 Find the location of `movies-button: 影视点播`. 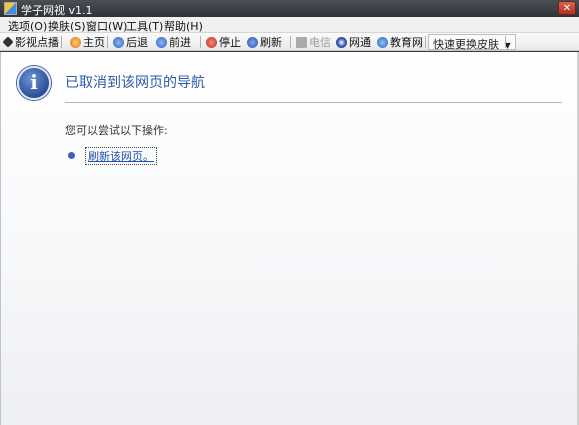

movies-button: 影视点播 is located at coordinates (30, 42).